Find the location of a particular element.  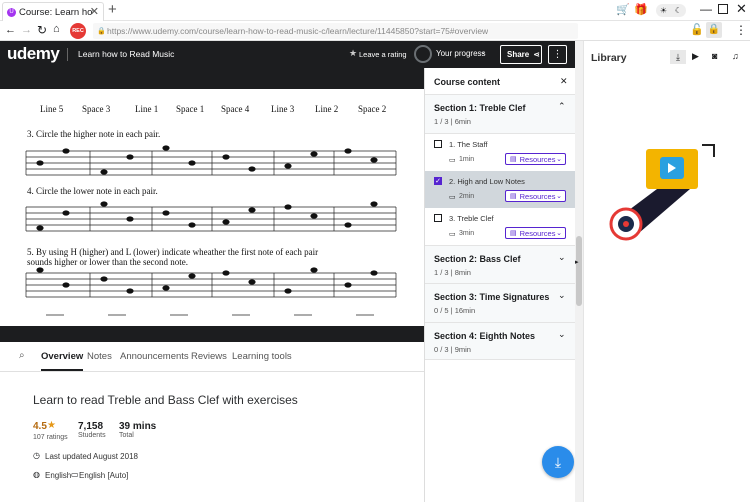

scroll-thumb is located at coordinates (579, 271).